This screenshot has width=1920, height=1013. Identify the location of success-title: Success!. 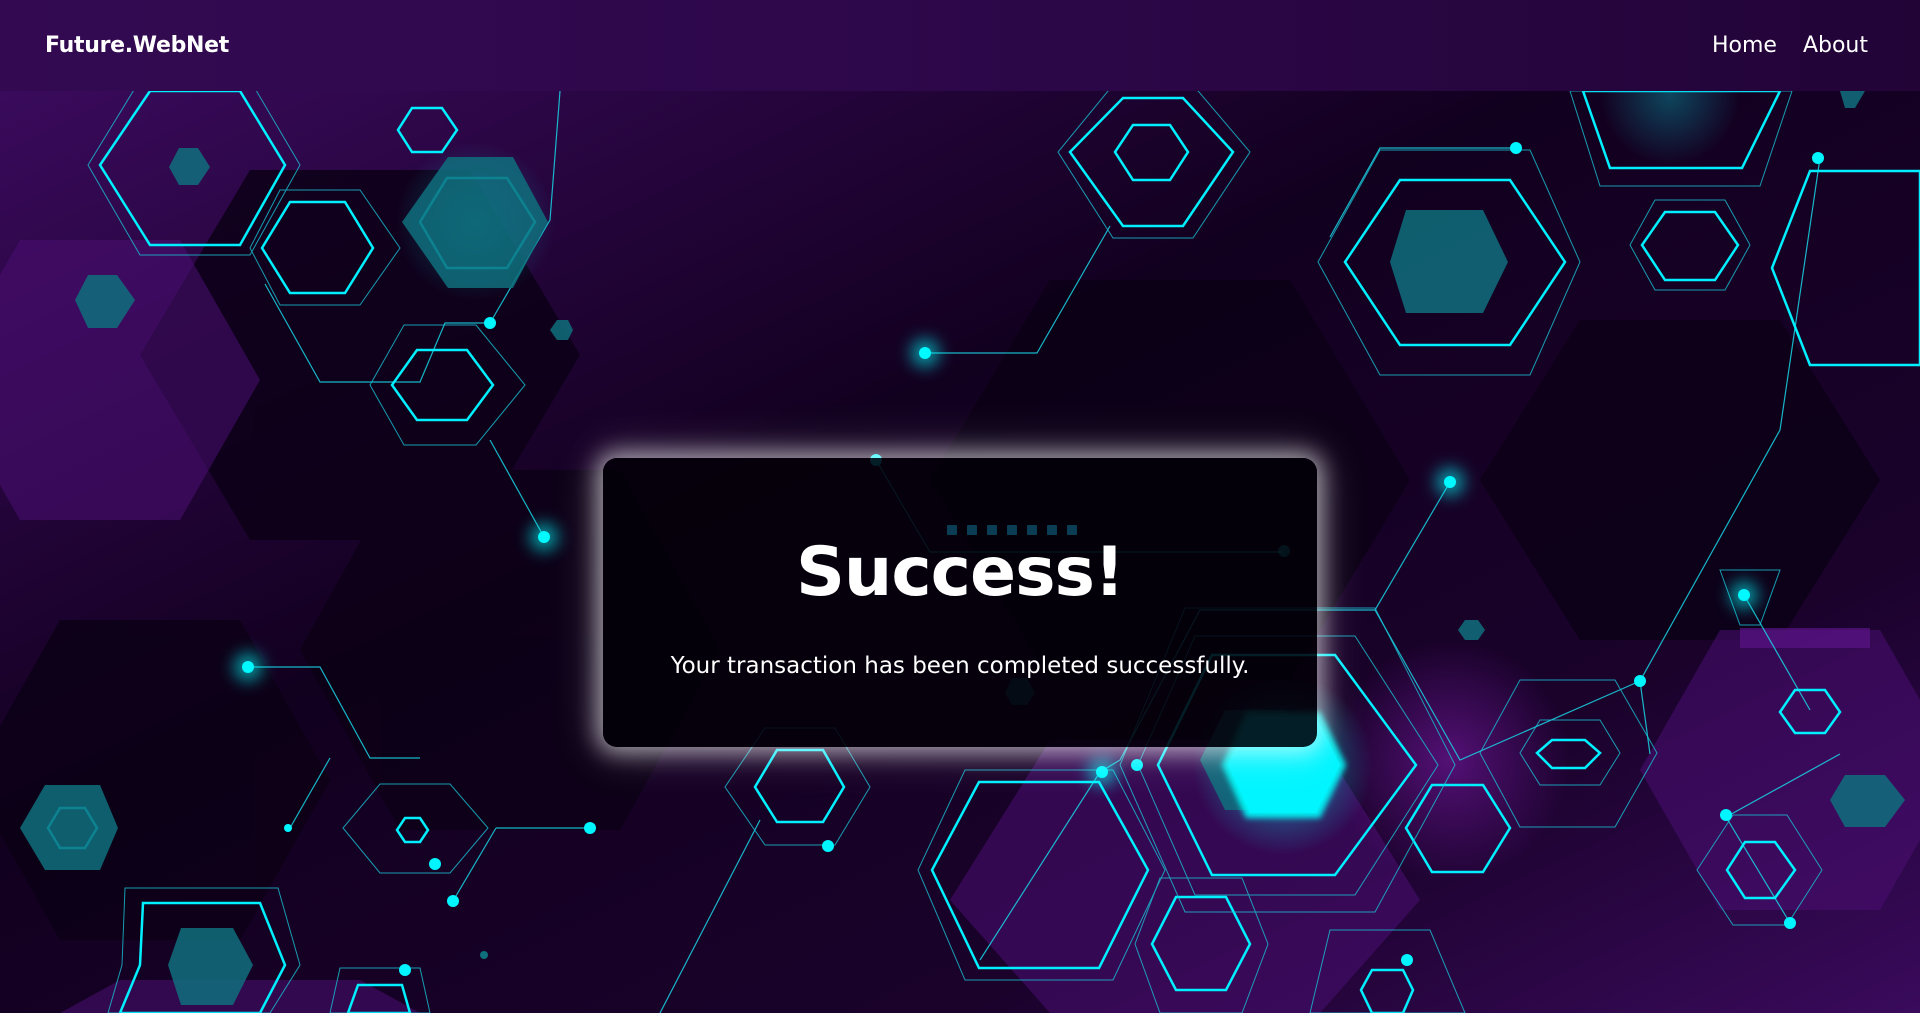
(960, 572).